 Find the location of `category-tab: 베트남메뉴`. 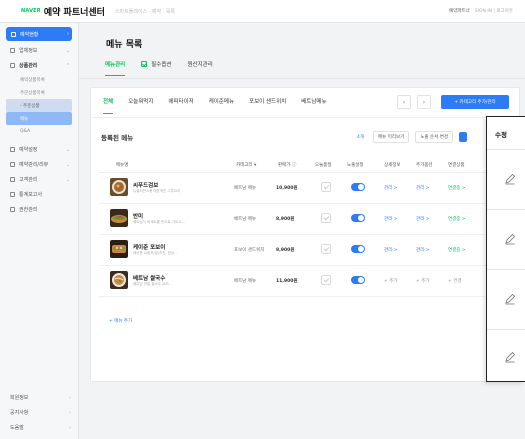

category-tab: 베트남메뉴 is located at coordinates (313, 105).